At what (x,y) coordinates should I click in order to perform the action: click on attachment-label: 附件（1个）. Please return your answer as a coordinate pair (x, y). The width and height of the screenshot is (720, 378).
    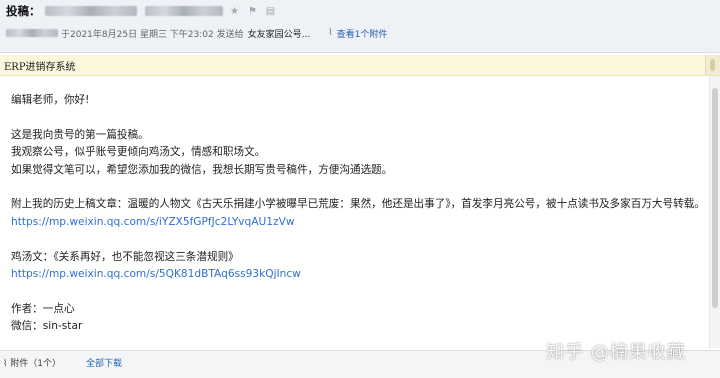
    Looking at the image, I should click on (35, 364).